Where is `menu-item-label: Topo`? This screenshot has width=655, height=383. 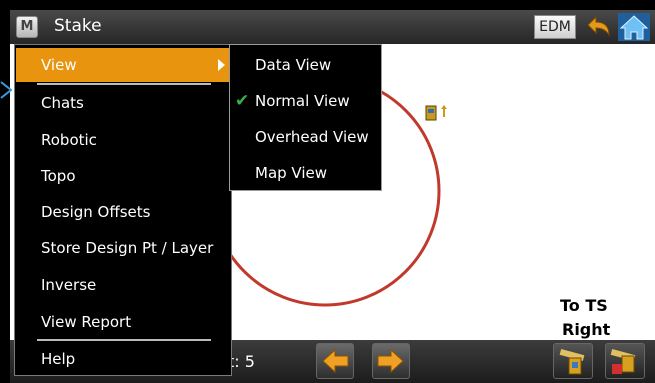
menu-item-label: Topo is located at coordinates (58, 176).